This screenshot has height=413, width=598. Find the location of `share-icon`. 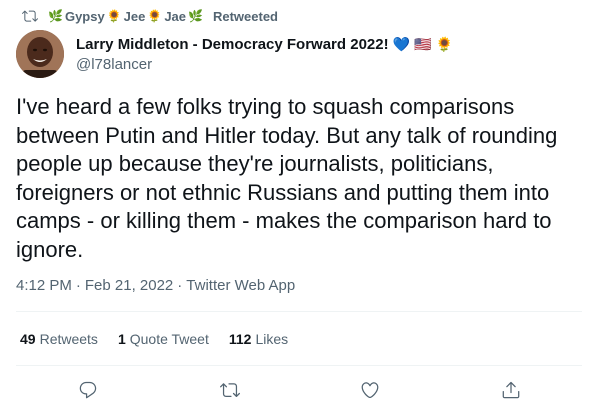

share-icon is located at coordinates (511, 390).